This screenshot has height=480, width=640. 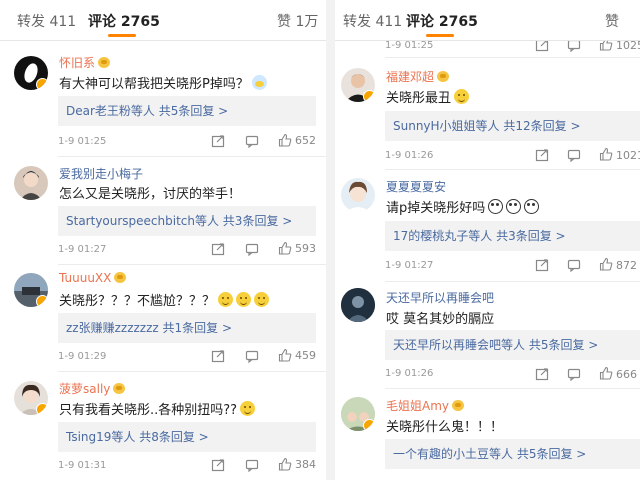 I want to click on username: 毛姐姐Amy, so click(x=425, y=405).